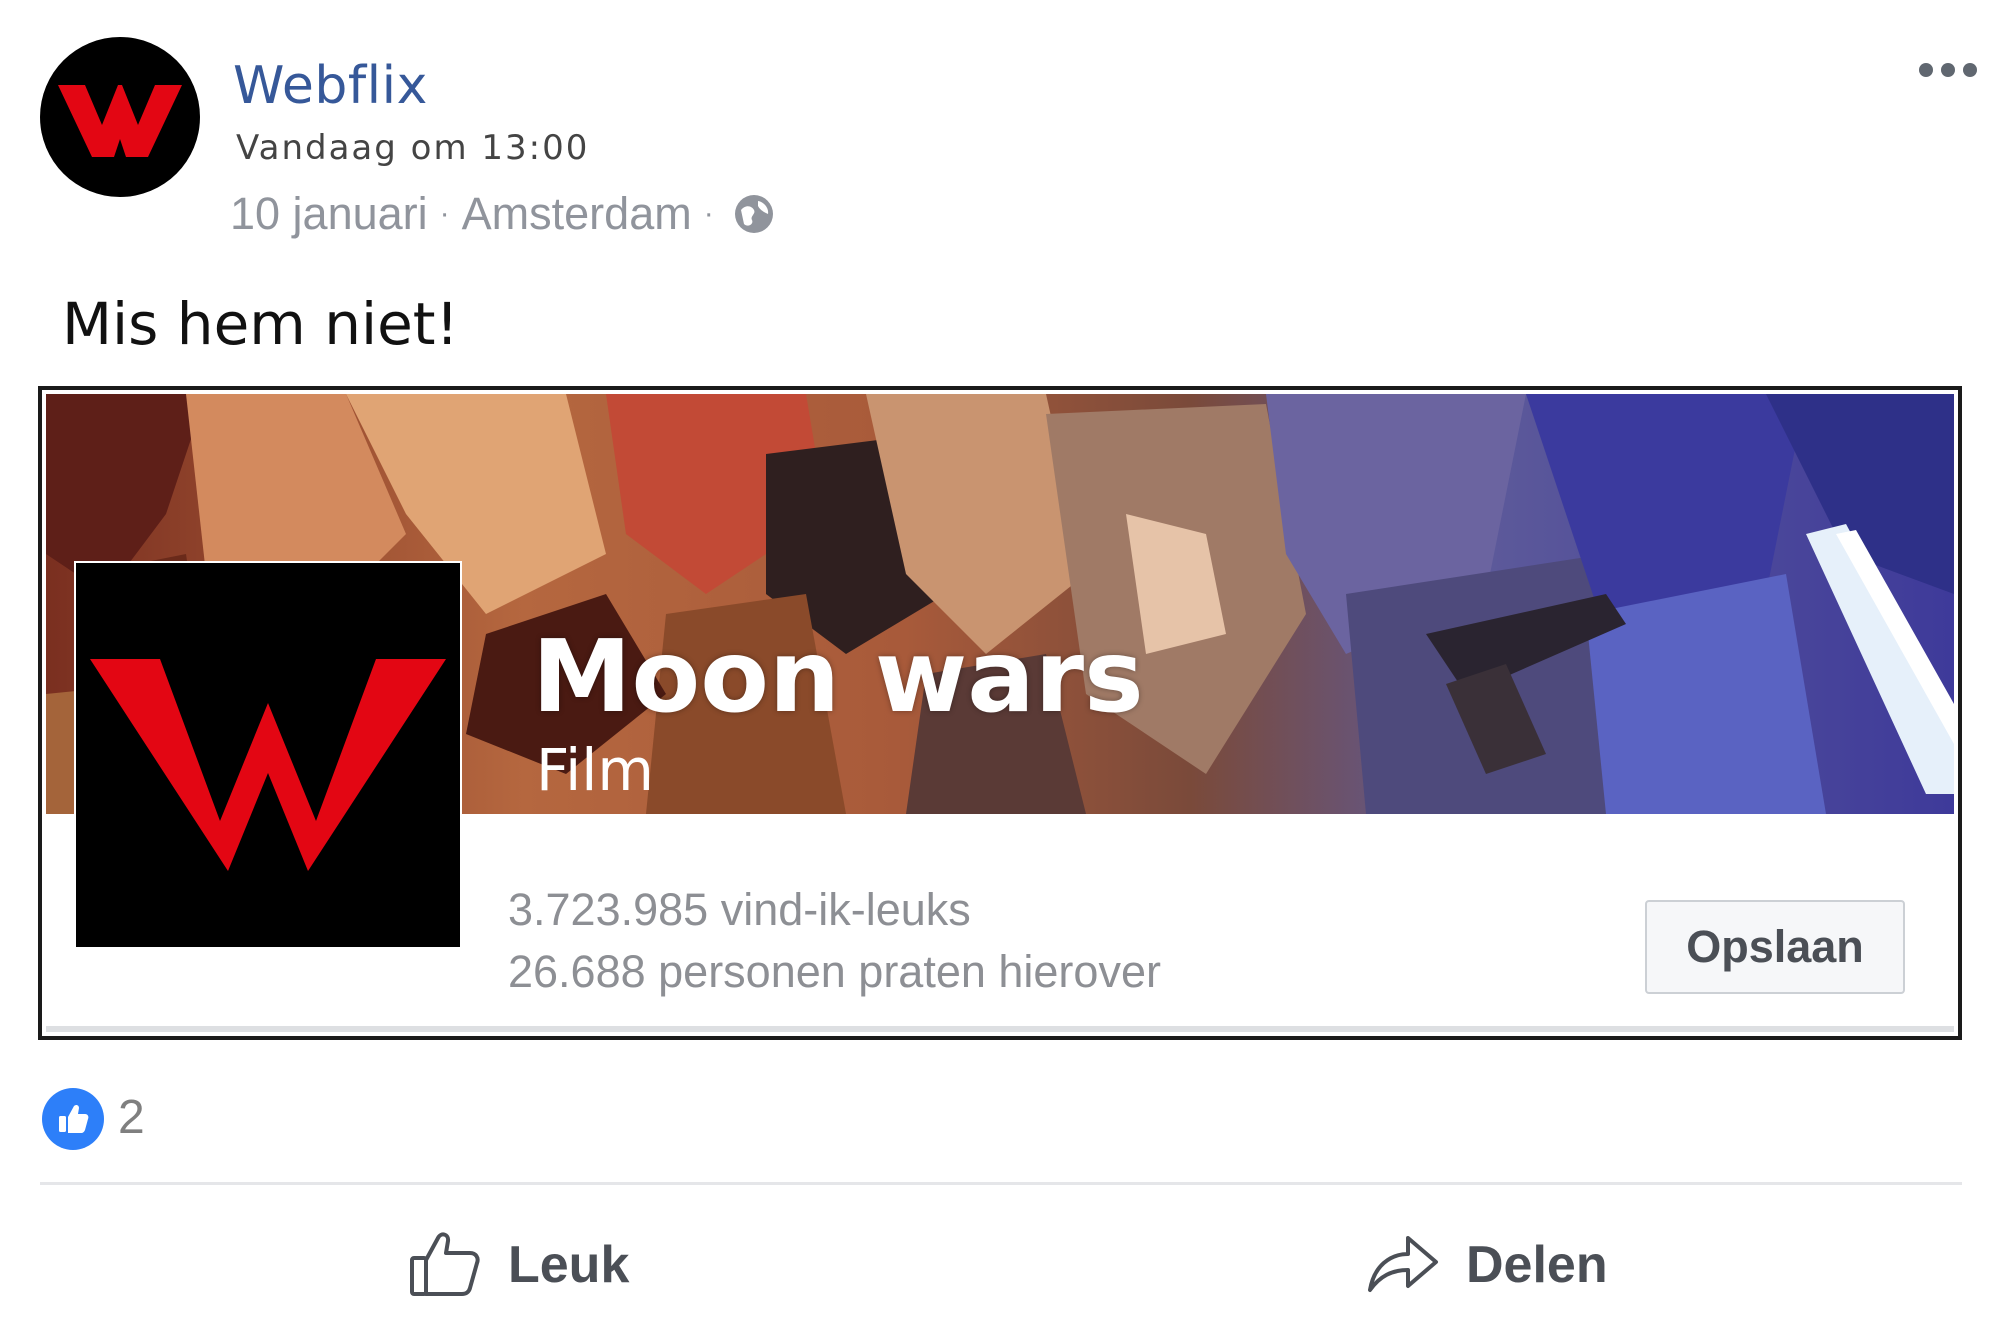  I want to click on card-divider, so click(1000, 1029).